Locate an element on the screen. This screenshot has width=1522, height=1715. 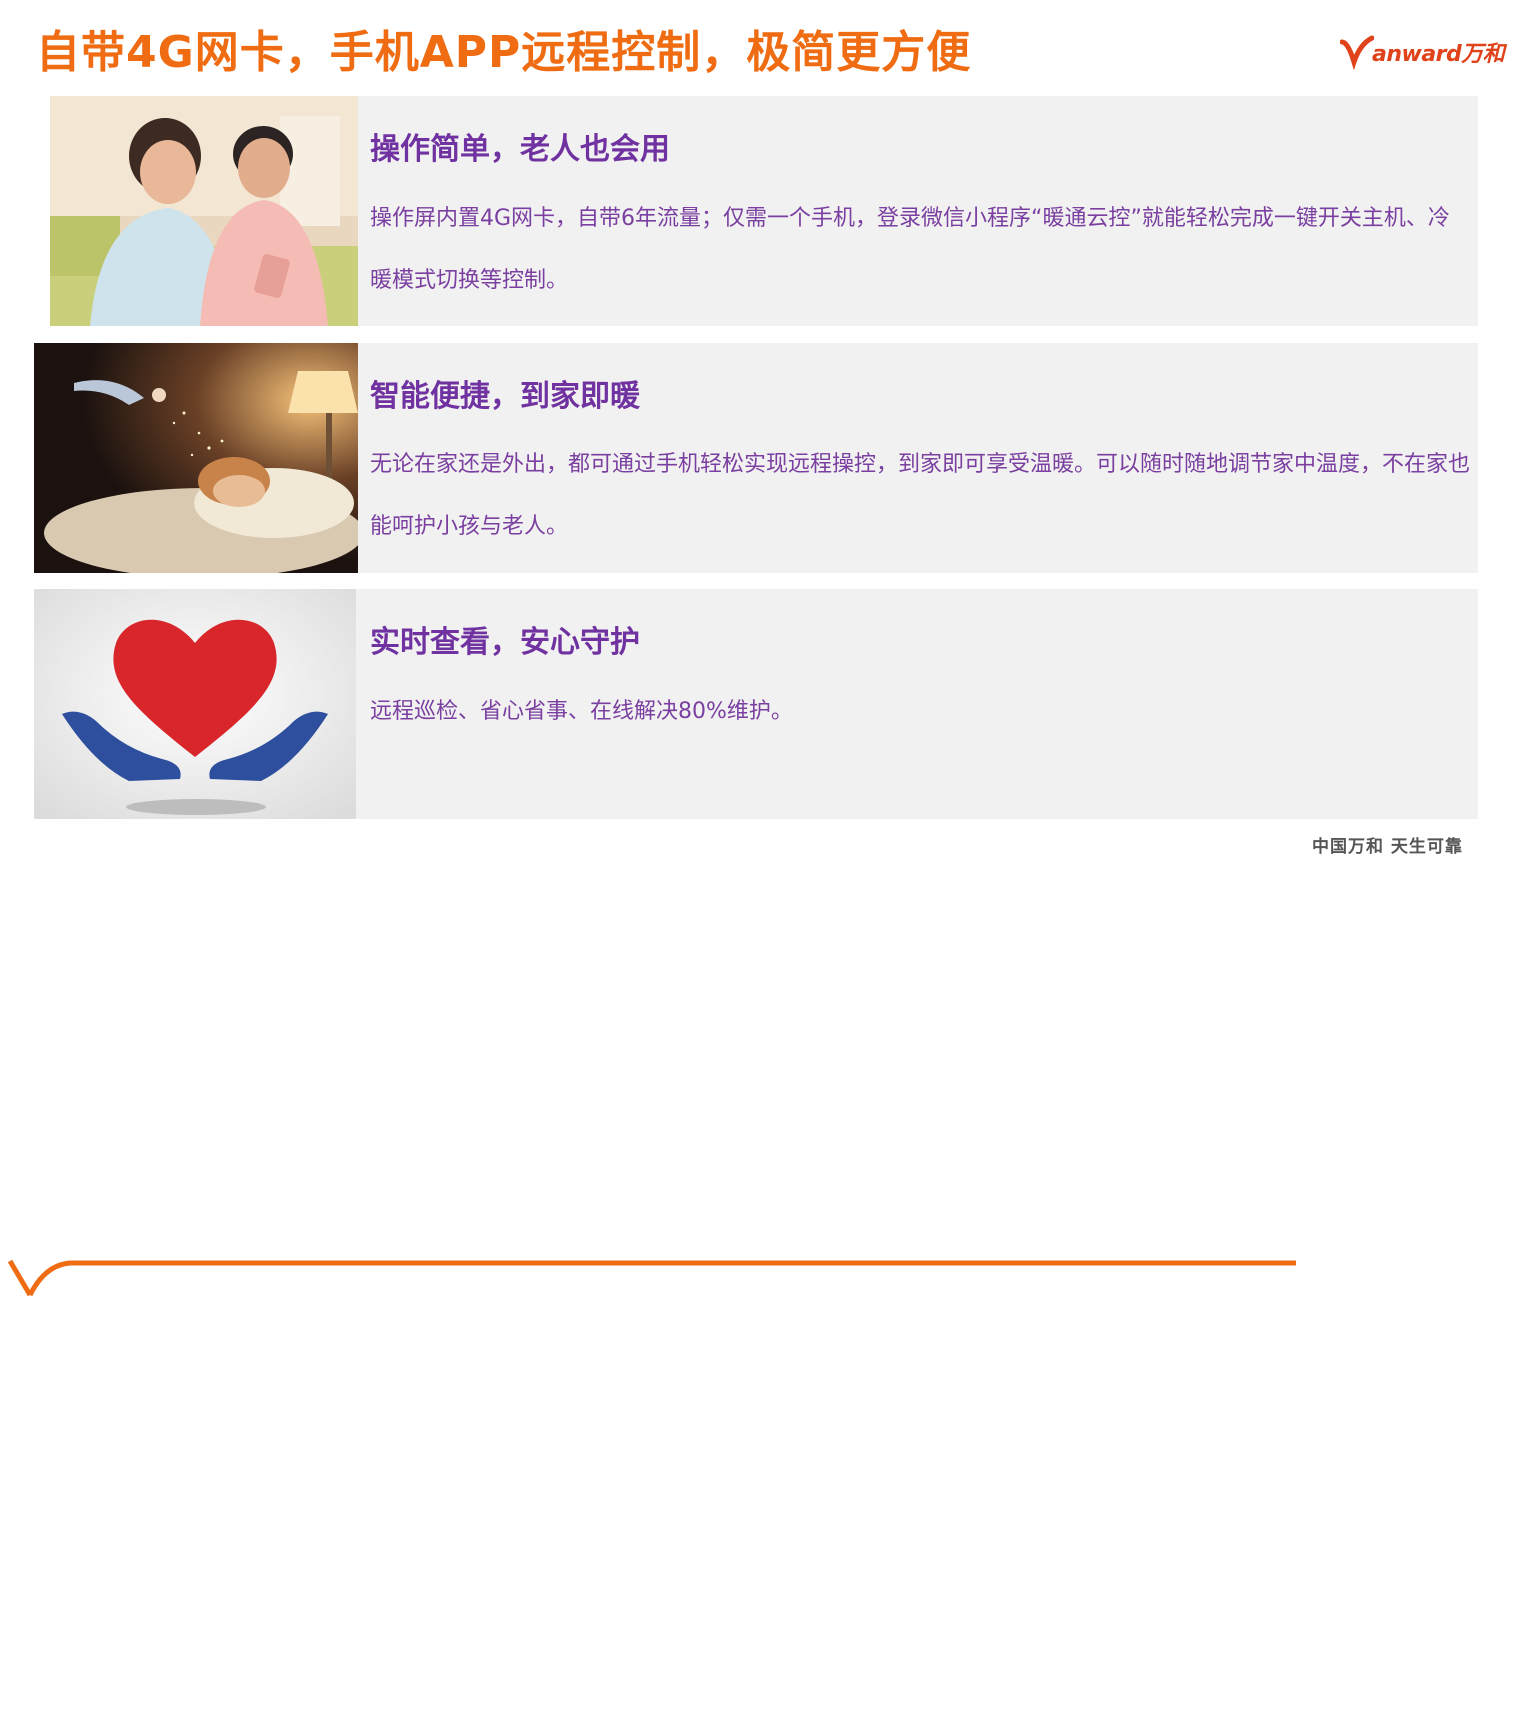
vanward-logo: anward万和 is located at coordinates (1424, 52).